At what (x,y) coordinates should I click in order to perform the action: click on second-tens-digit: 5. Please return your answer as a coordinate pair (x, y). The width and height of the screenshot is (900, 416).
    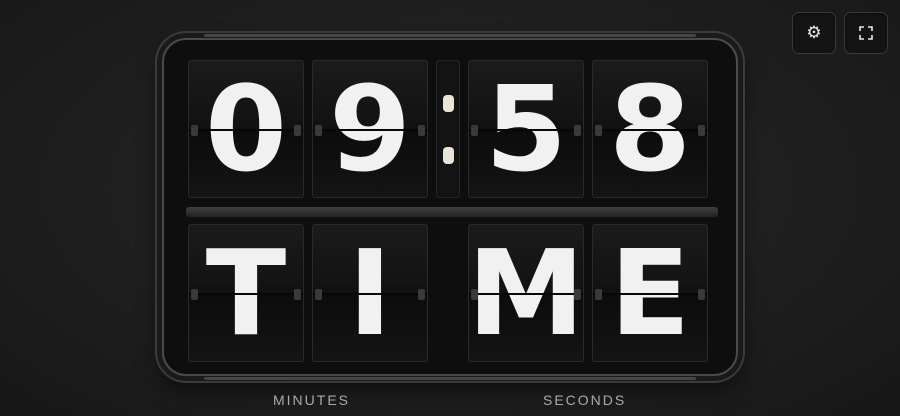
    Looking at the image, I should click on (526, 129).